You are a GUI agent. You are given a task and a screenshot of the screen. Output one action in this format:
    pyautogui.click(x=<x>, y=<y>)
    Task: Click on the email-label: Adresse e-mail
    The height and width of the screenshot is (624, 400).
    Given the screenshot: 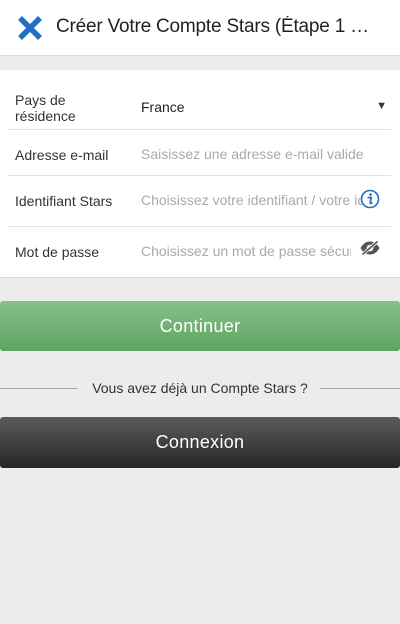 What is the action you would take?
    pyautogui.click(x=62, y=155)
    